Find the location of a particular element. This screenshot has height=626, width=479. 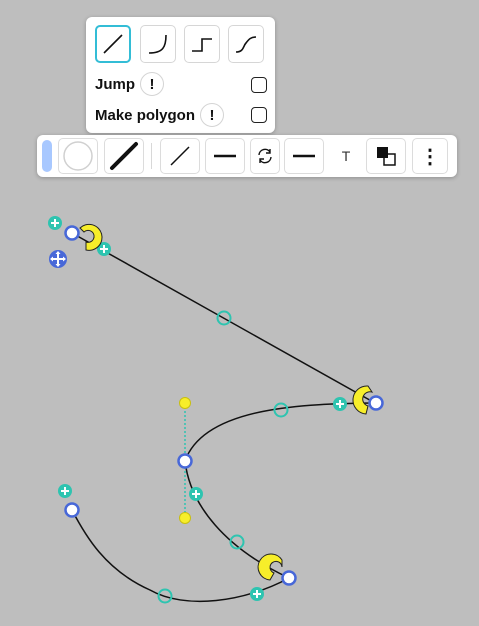

line-style-button is located at coordinates (180, 156).